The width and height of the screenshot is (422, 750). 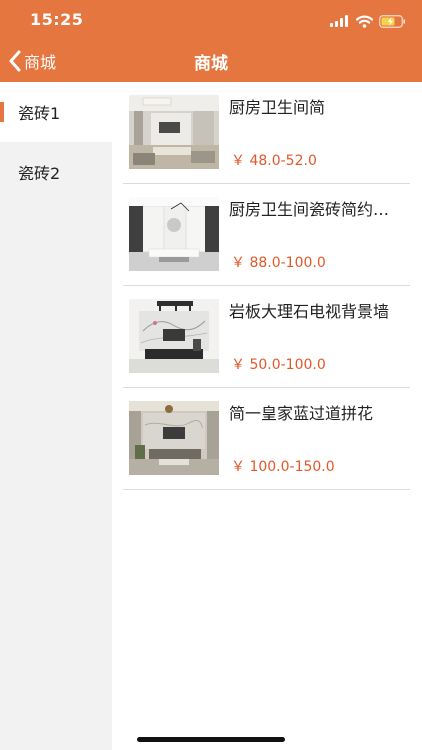 What do you see at coordinates (283, 467) in the screenshot?
I see `product-price: ￥ 100.0-150.0` at bounding box center [283, 467].